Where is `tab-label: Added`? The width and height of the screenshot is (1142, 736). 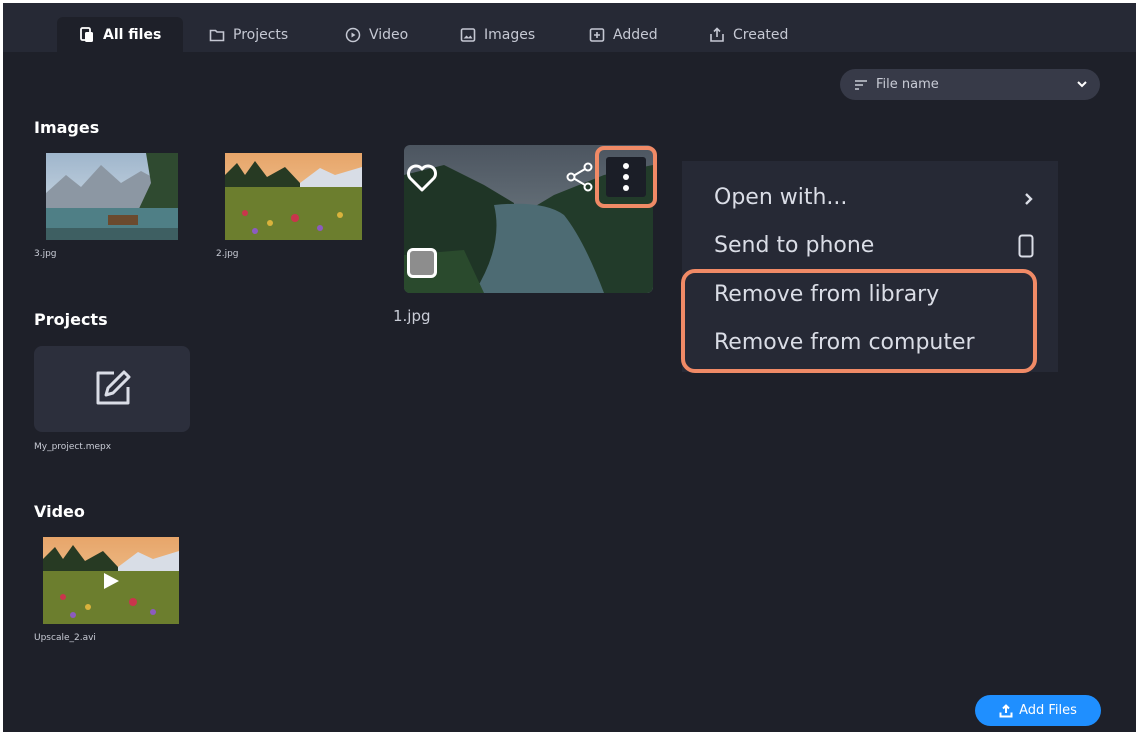 tab-label: Added is located at coordinates (635, 34).